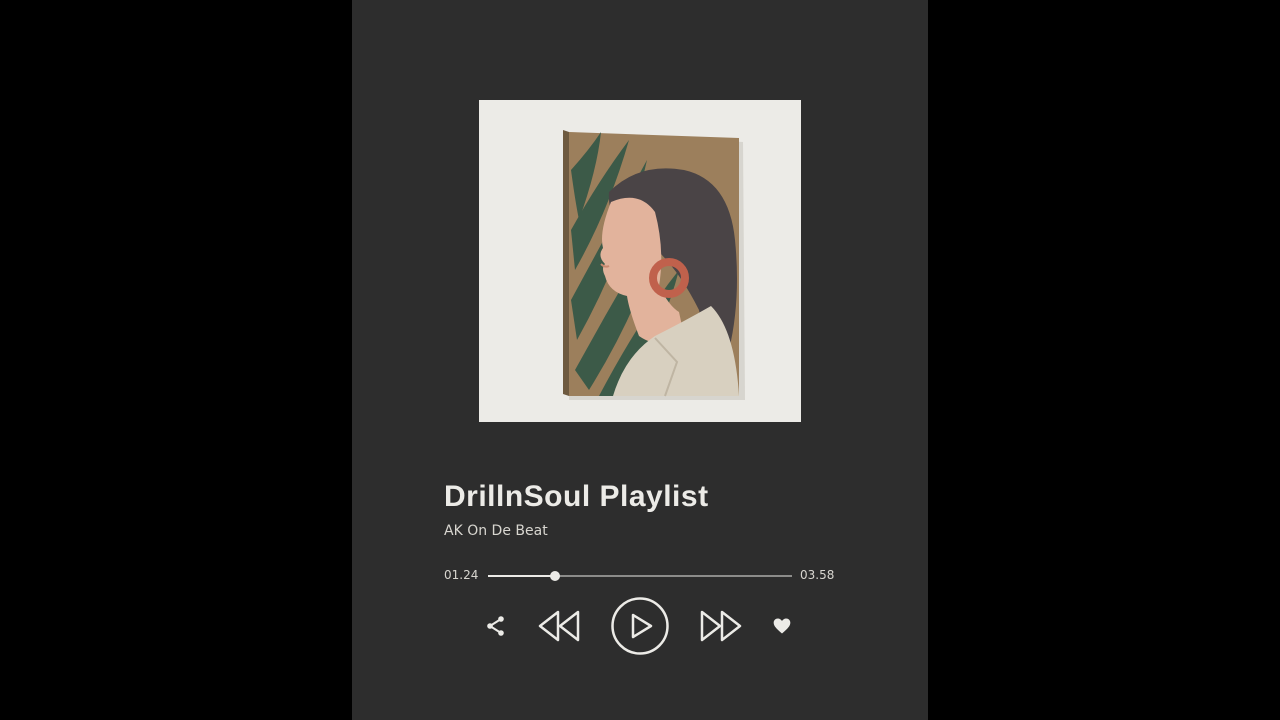 This screenshot has width=1280, height=720. I want to click on progress-fill, so click(521, 576).